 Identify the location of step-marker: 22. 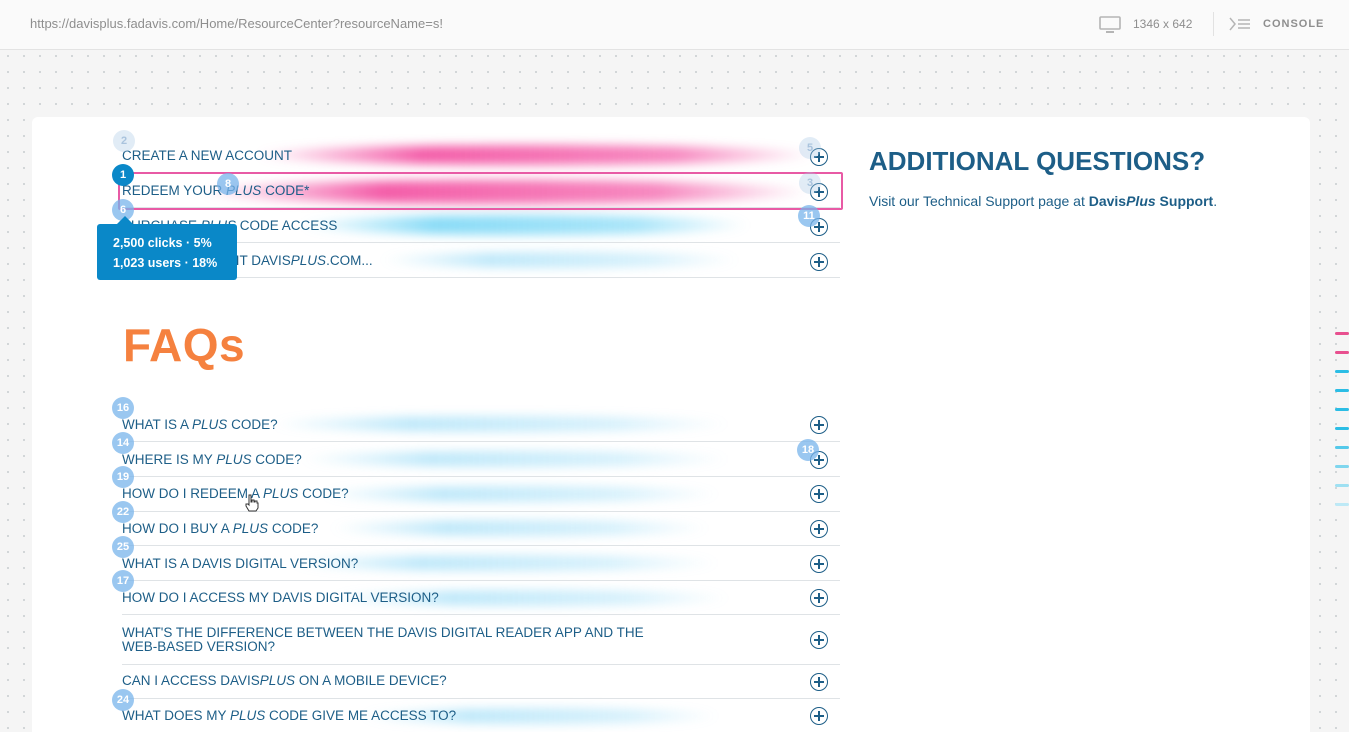
(123, 512).